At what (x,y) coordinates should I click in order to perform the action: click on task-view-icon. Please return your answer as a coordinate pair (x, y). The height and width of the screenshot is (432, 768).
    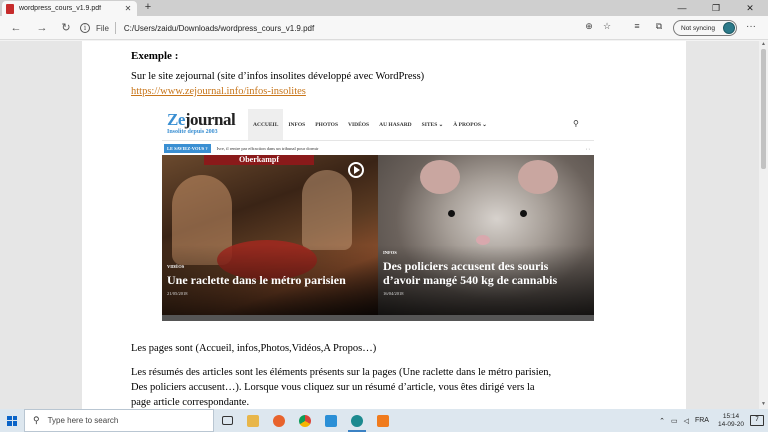
    Looking at the image, I should click on (227, 420).